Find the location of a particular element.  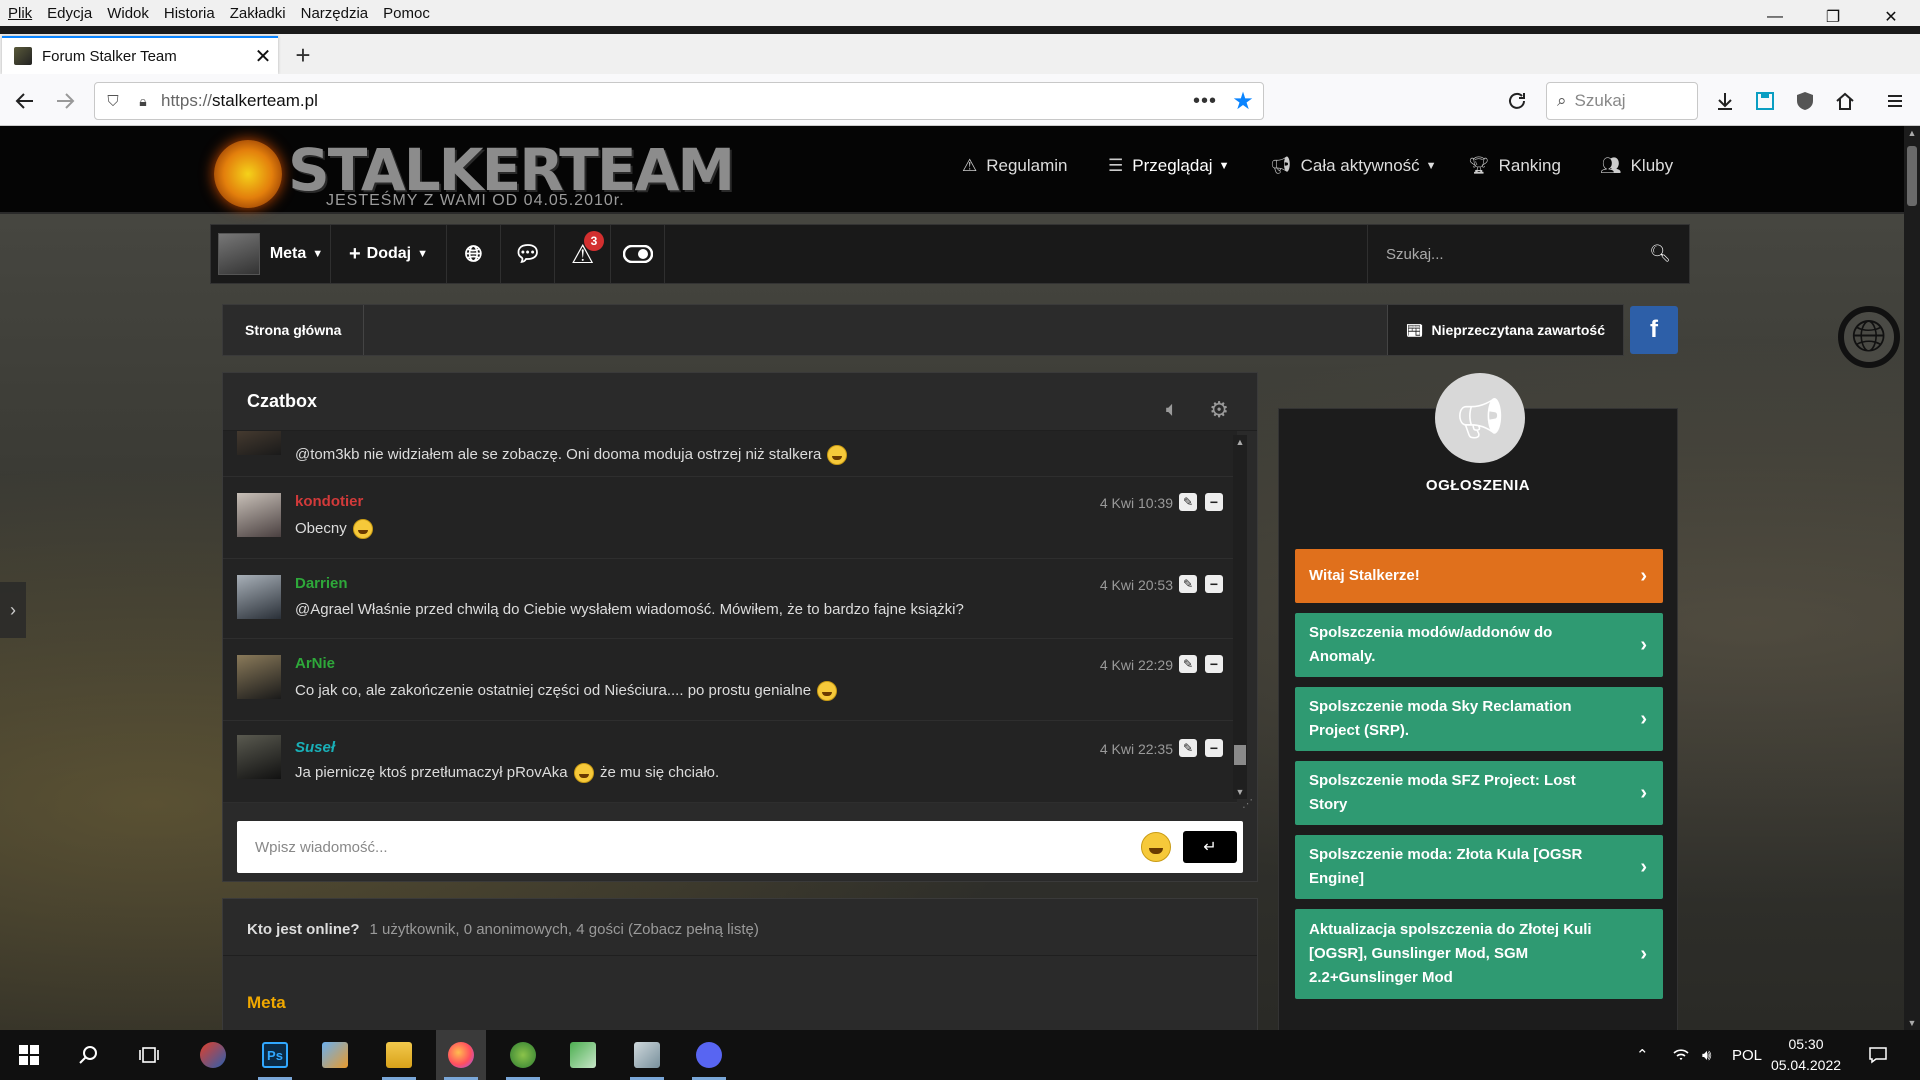

taskbar-app-paint is located at coordinates (647, 1055).